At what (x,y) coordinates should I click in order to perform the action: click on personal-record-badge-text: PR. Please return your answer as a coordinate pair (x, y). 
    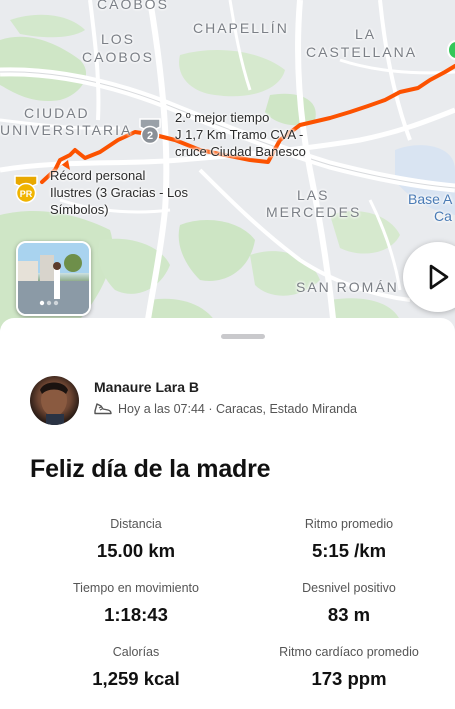
    Looking at the image, I should click on (26, 194).